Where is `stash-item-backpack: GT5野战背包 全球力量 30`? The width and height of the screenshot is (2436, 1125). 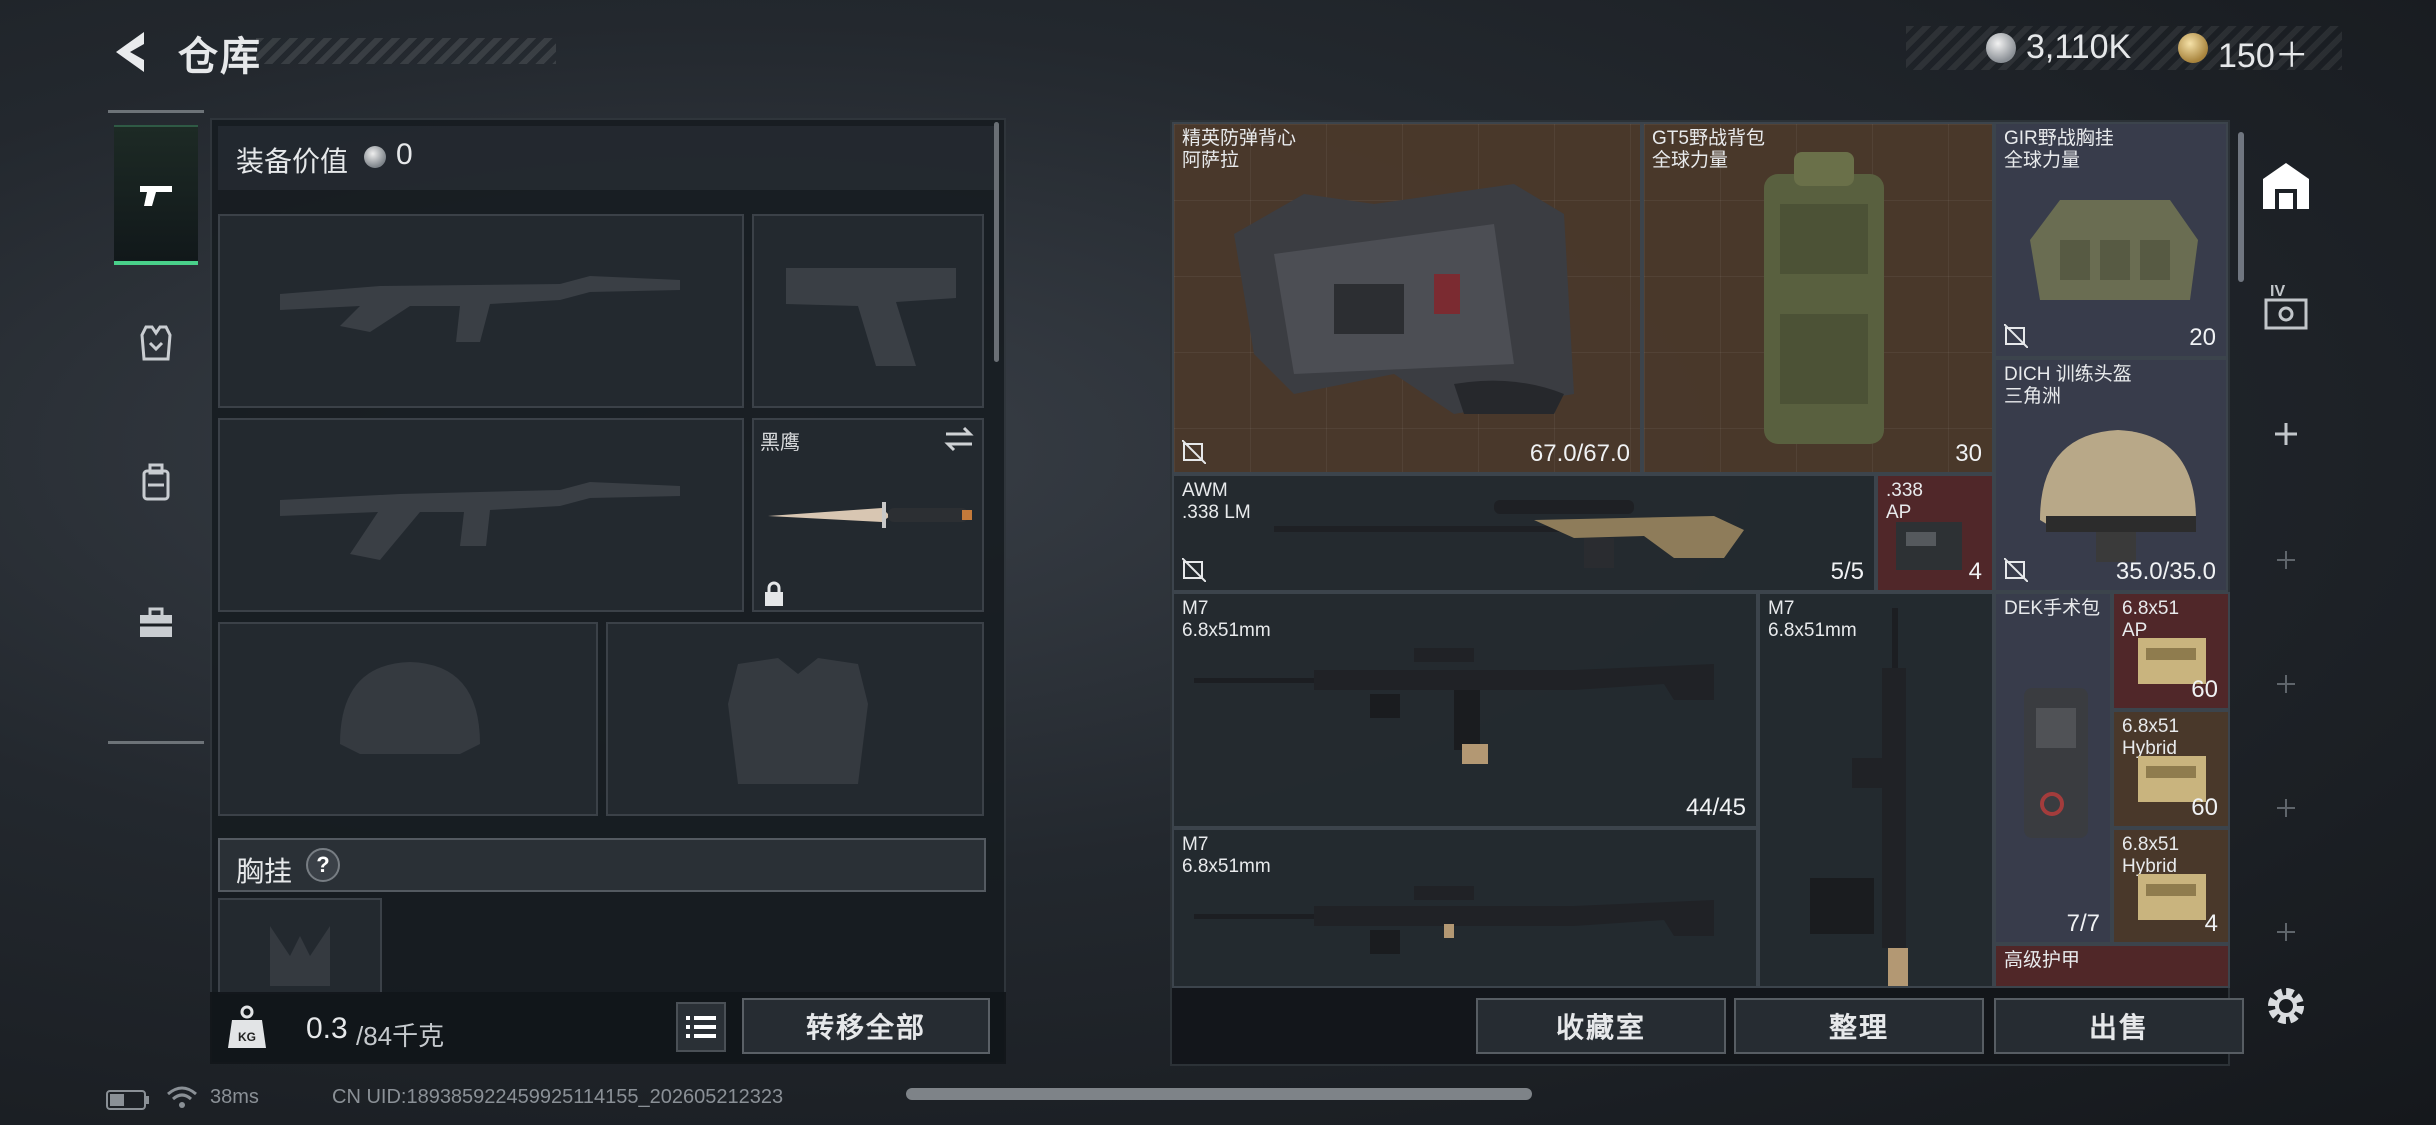
stash-item-backpack: GT5野战背包 全球力量 30 is located at coordinates (1818, 298).